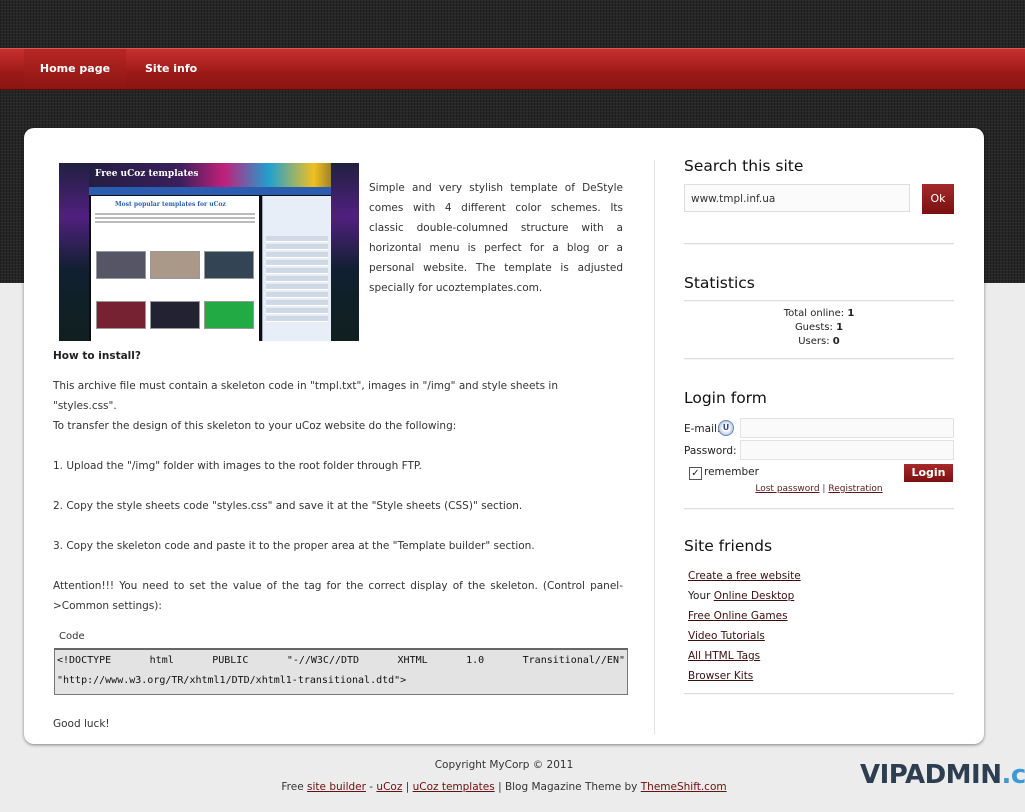  I want to click on free-online-games-link: Free Online Games, so click(738, 616).